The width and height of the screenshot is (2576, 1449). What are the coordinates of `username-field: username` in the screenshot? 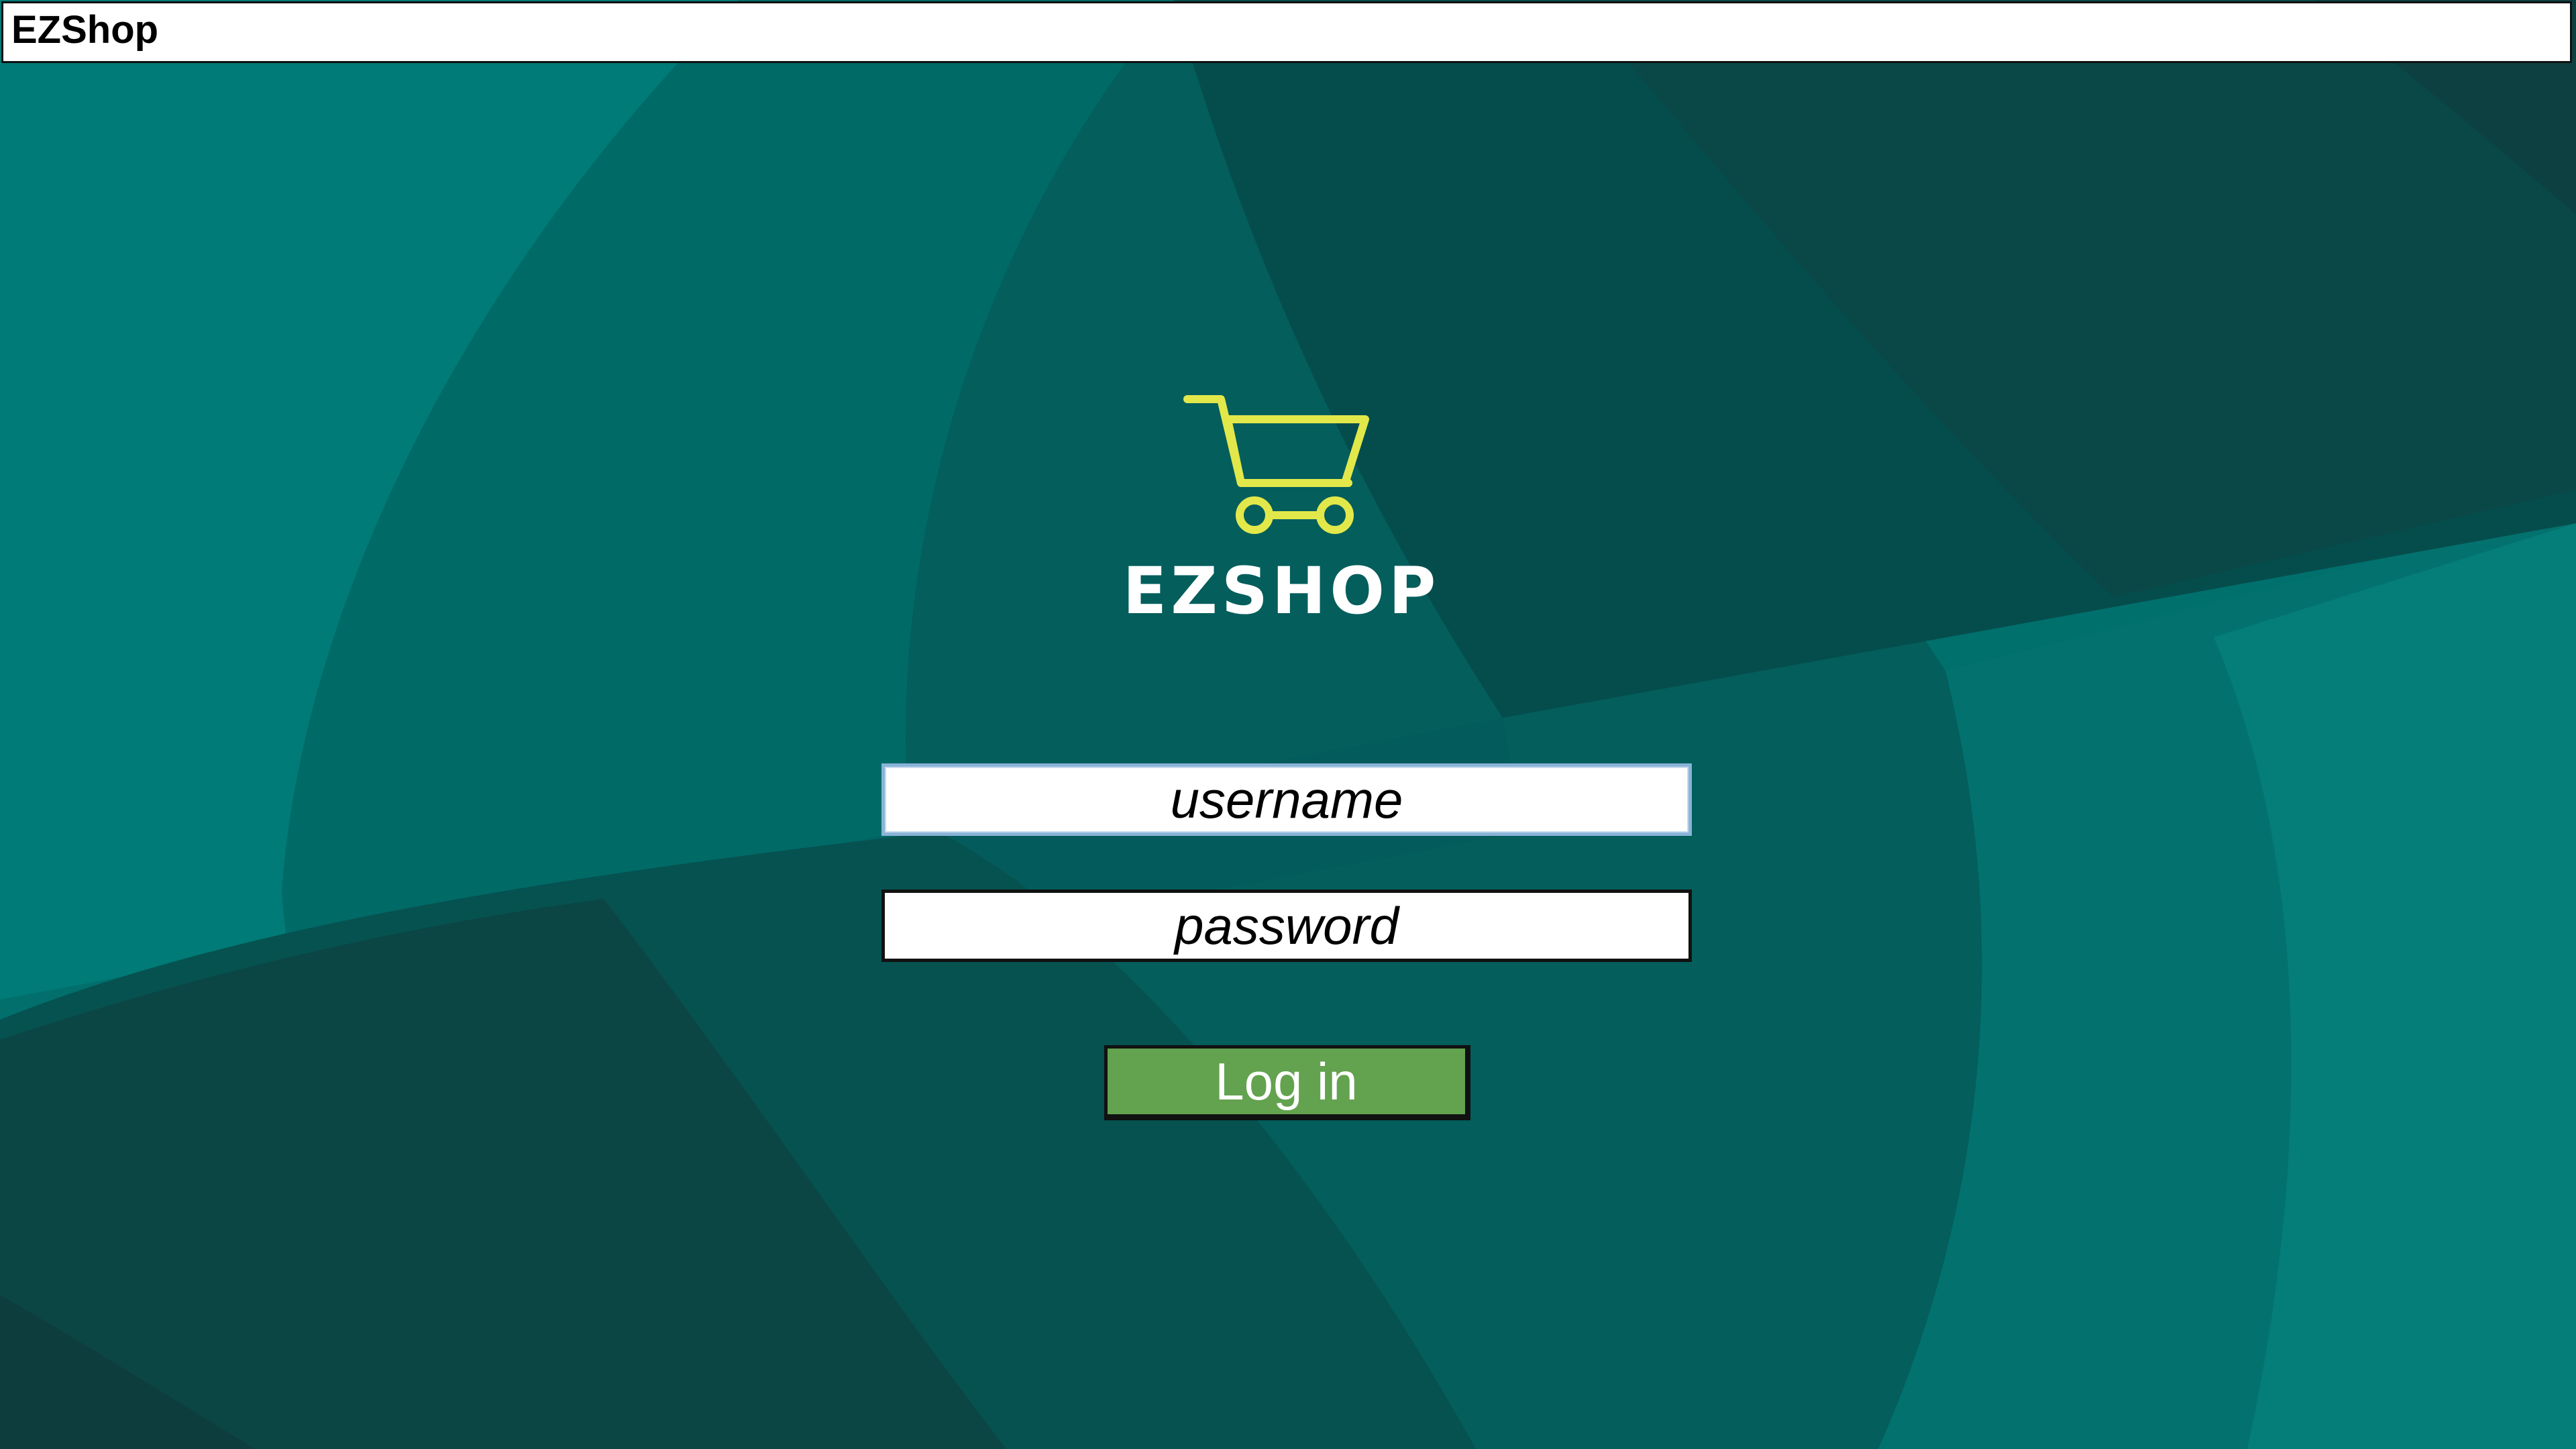 It's located at (1286, 799).